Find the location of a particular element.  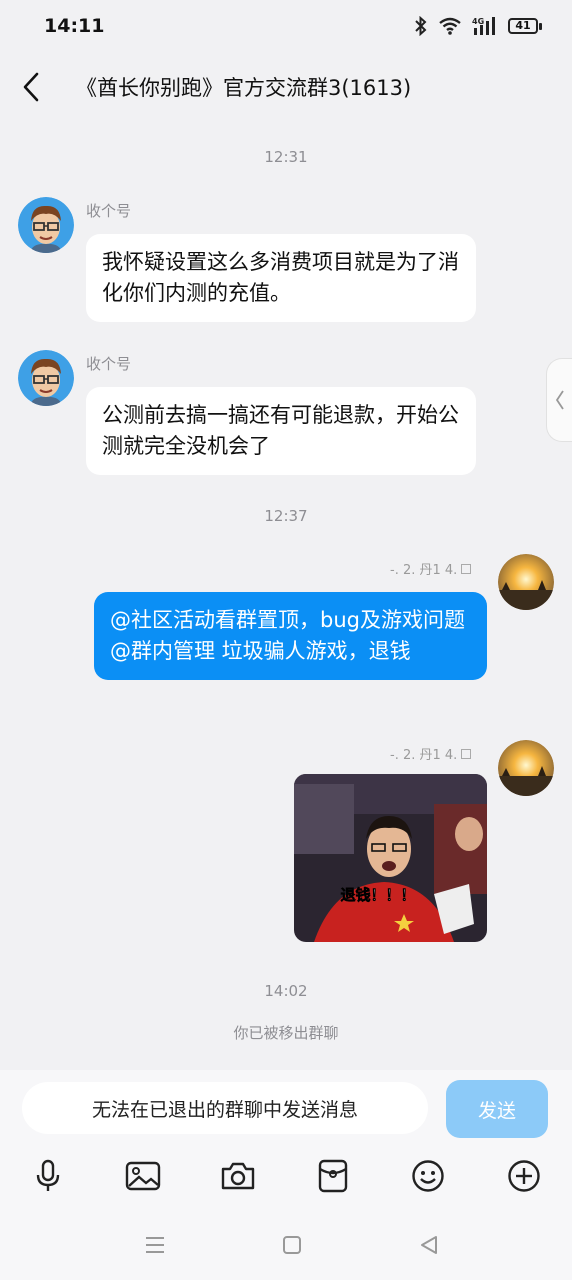

svg-text: 4G is located at coordinates (478, 21).